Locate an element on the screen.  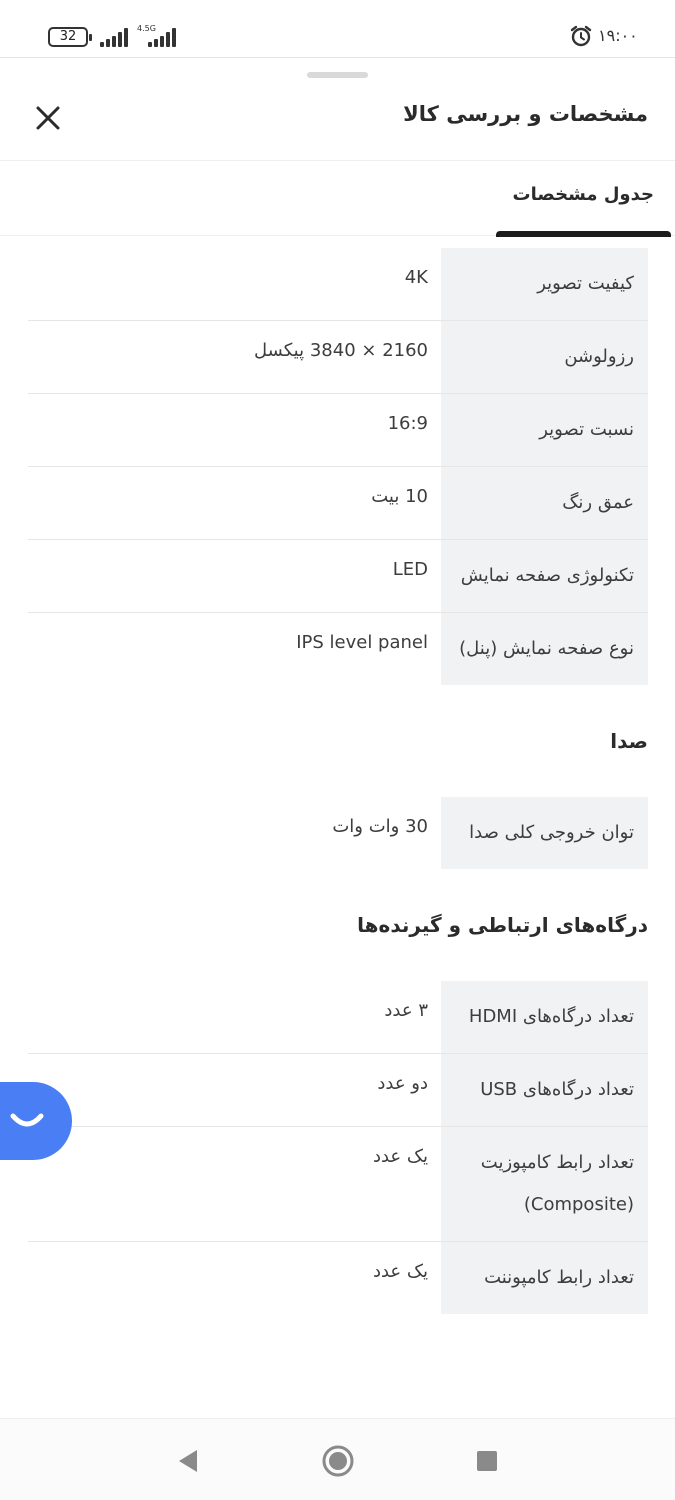
spec-row: تعداد درگاه‌های USB دو عدد is located at coordinates (338, 1090).